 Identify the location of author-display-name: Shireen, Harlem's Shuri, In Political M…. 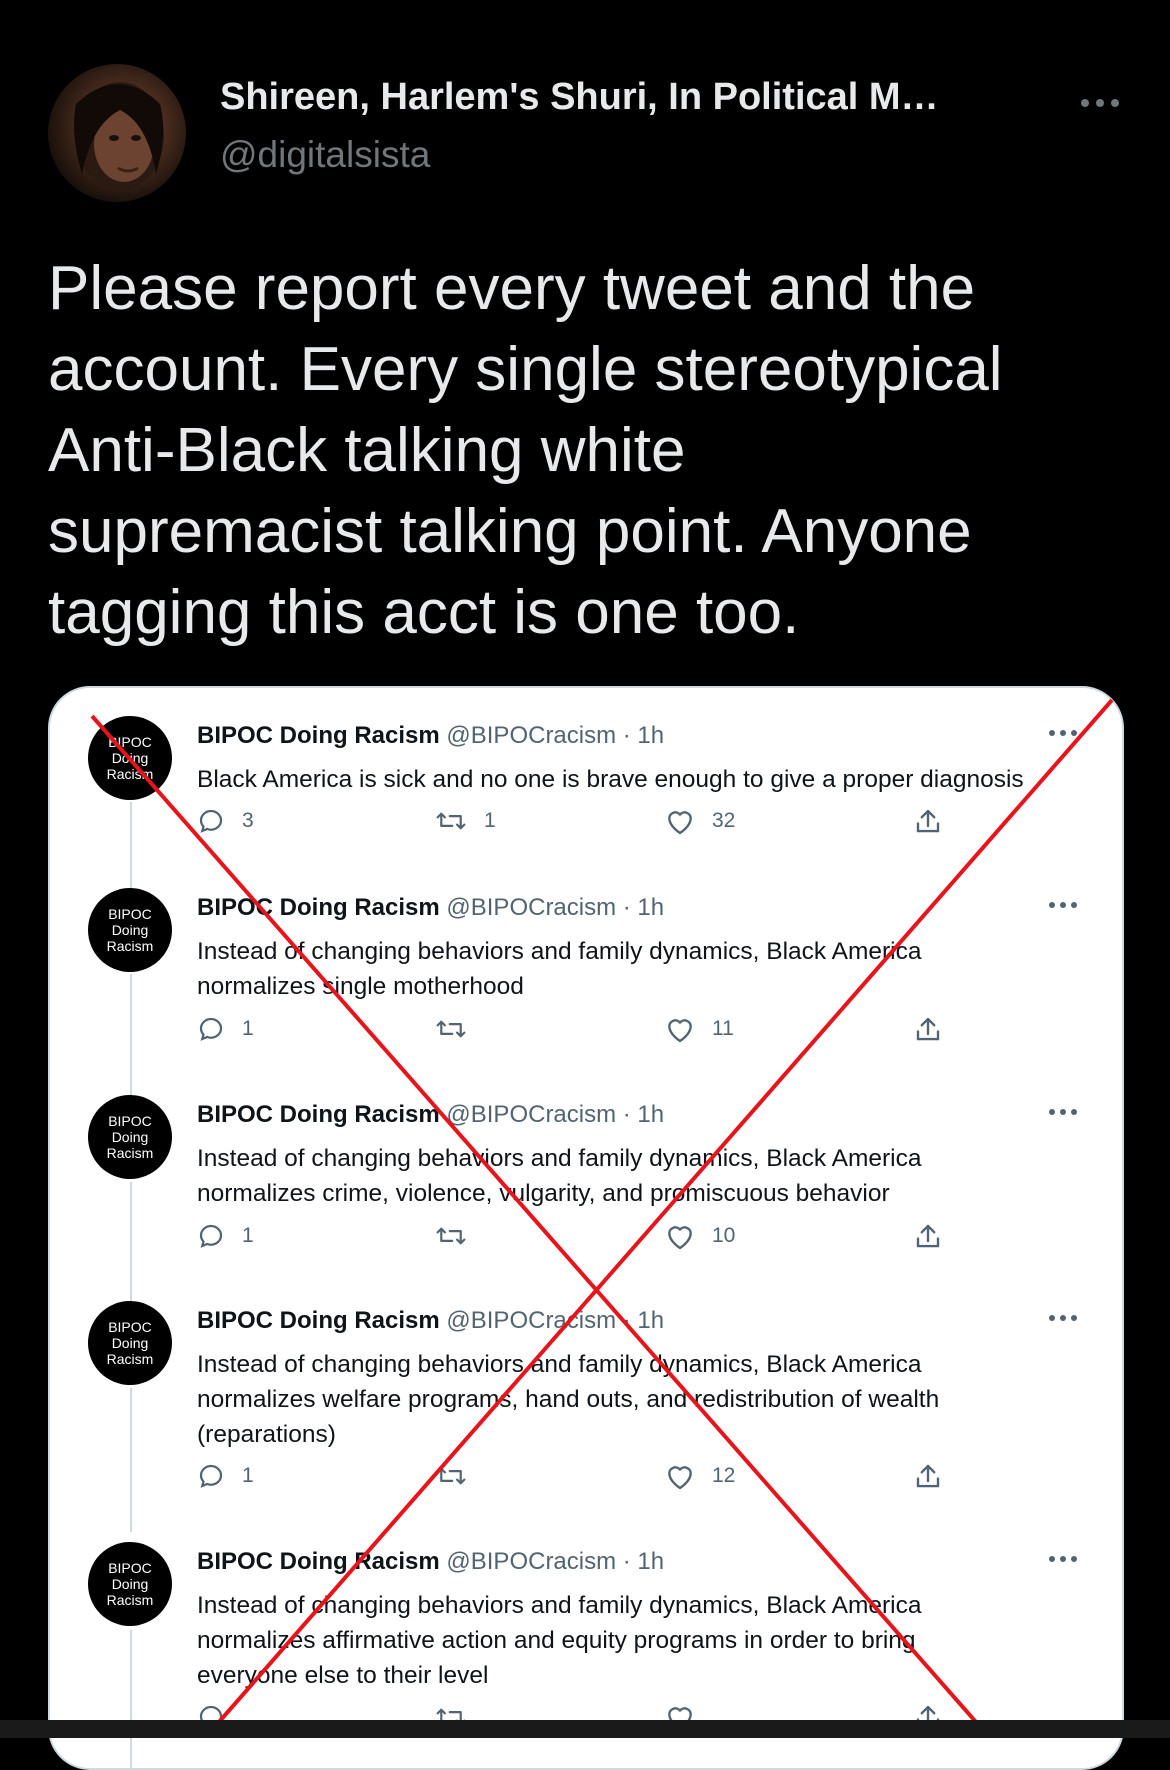
(579, 97).